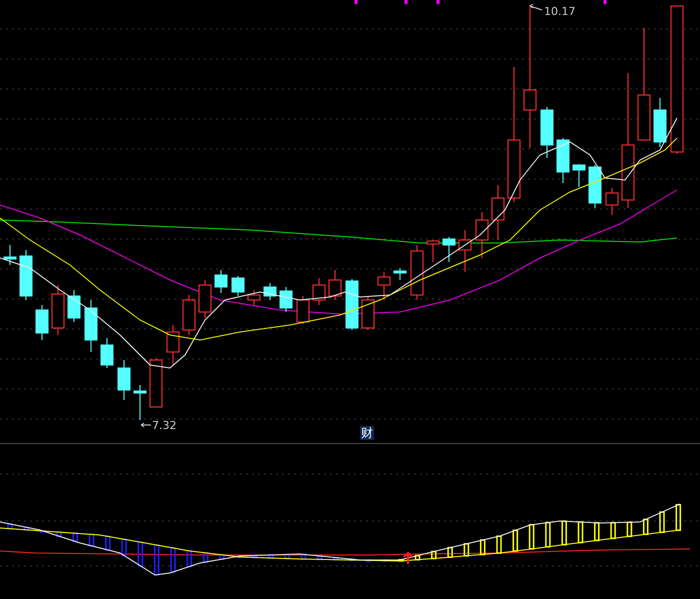  Describe the element at coordinates (164, 425) in the screenshot. I see `low-price-label: 7.32` at that location.